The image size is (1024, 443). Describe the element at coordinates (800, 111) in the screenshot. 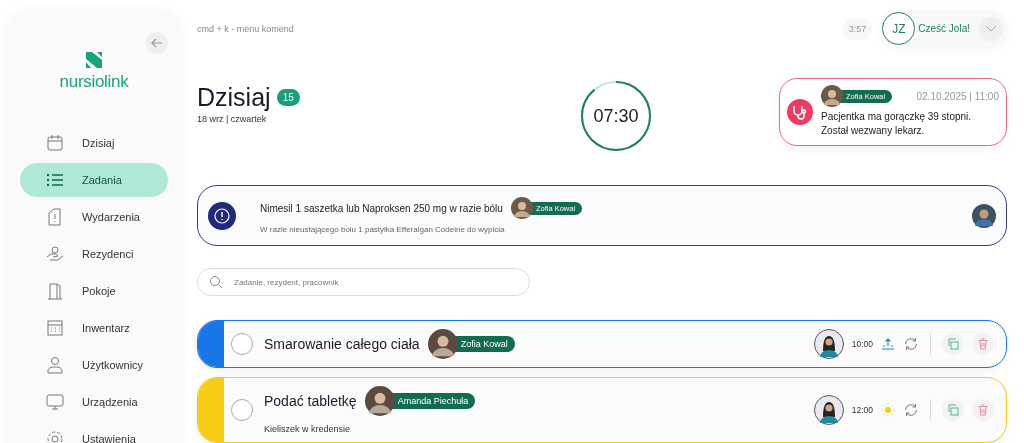

I see `stethoscope-icon` at that location.